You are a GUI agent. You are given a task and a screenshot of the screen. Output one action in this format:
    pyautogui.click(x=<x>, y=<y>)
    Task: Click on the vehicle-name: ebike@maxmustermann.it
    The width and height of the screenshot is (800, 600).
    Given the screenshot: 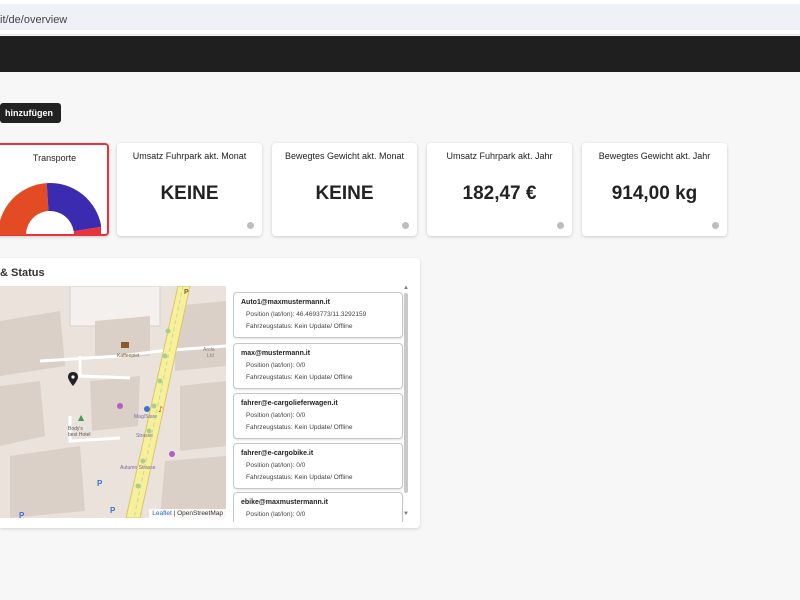 What is the action you would take?
    pyautogui.click(x=284, y=502)
    